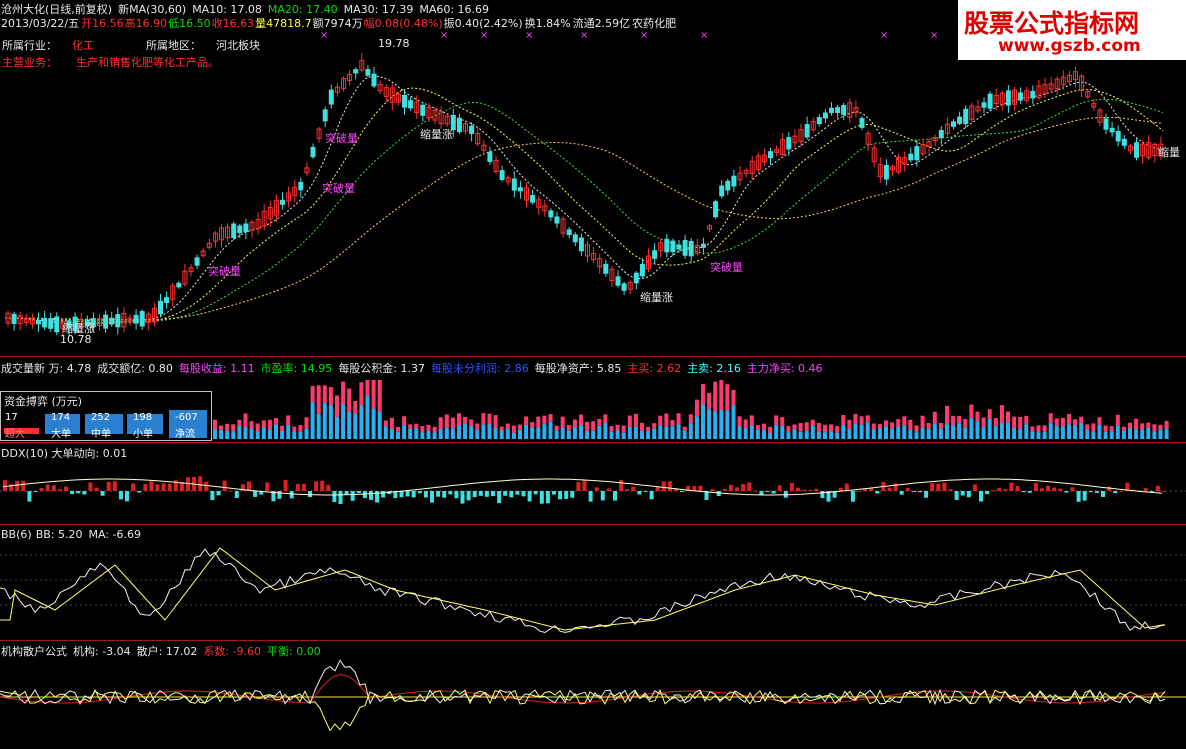  What do you see at coordinates (593, 491) in the screenshot?
I see `ddx-chart` at bounding box center [593, 491].